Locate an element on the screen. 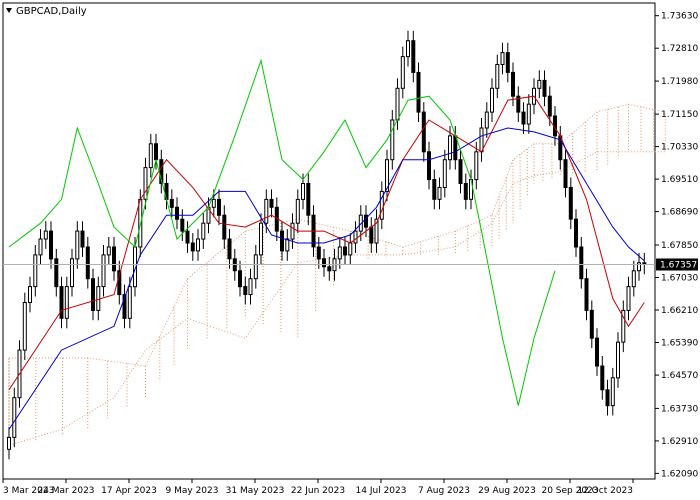 The image size is (700, 500). x-tick-label: 31 May 2023 is located at coordinates (255, 491).